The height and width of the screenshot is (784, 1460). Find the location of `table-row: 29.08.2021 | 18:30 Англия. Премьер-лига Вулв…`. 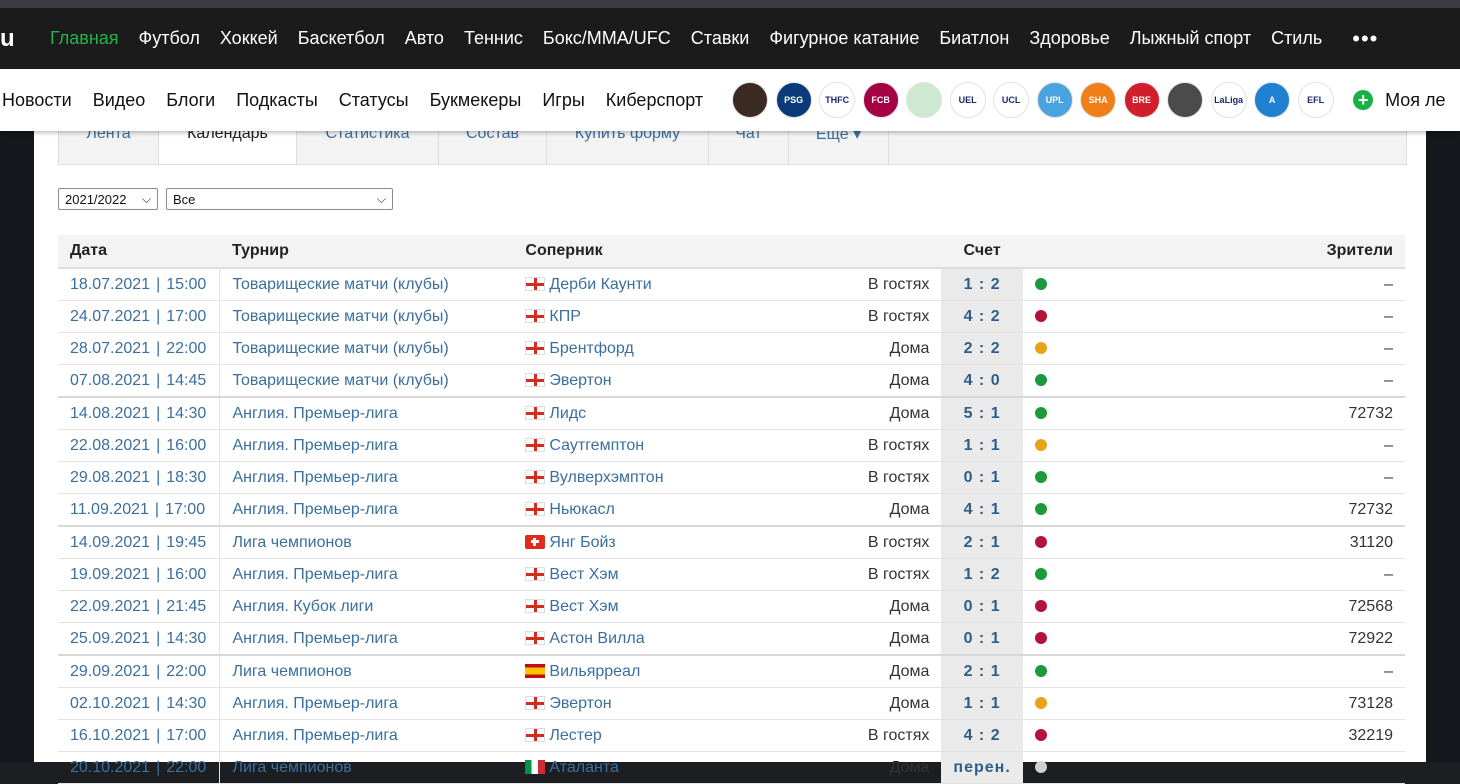

table-row: 29.08.2021 | 18:30 Англия. Премьер-лига Вулв… is located at coordinates (731, 477).